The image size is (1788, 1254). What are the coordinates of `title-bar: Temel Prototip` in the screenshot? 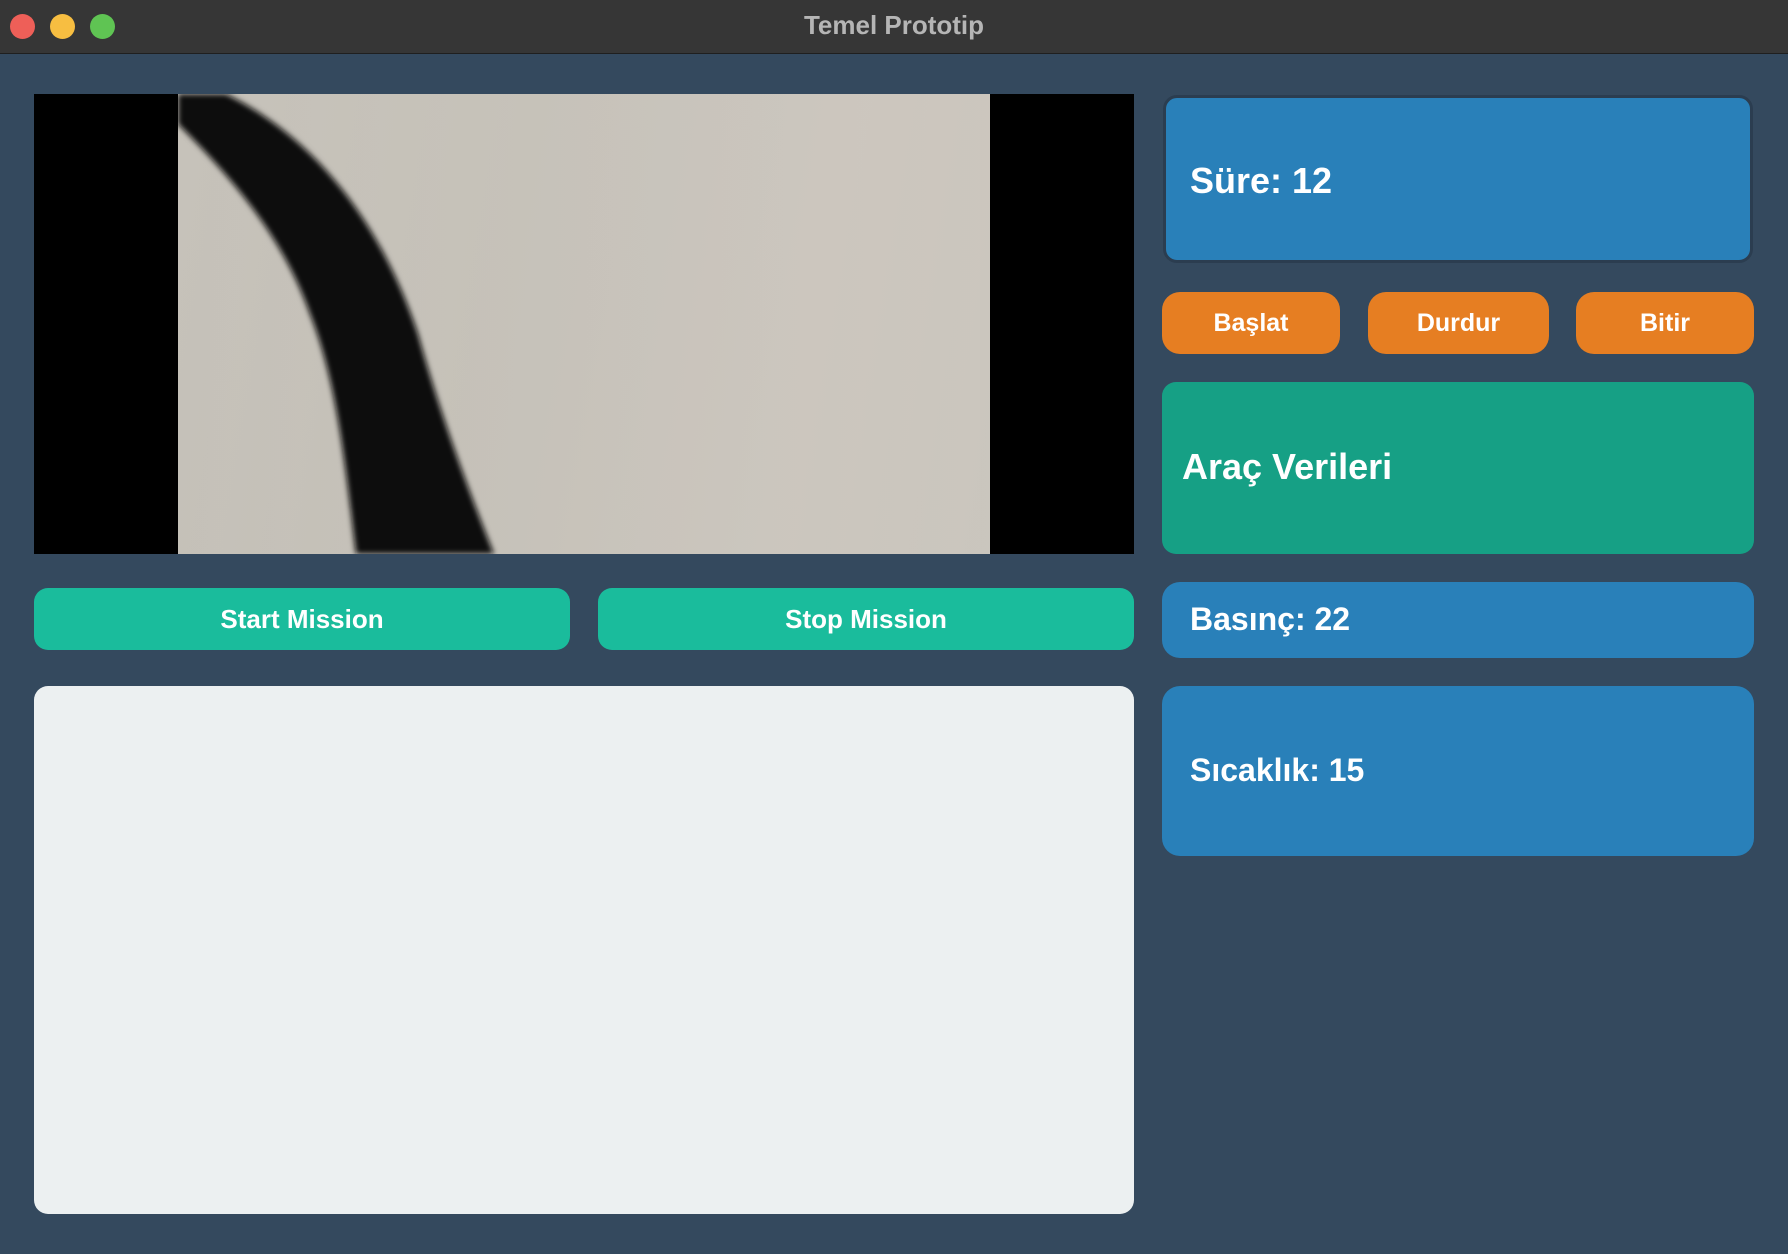 It's located at (894, 27).